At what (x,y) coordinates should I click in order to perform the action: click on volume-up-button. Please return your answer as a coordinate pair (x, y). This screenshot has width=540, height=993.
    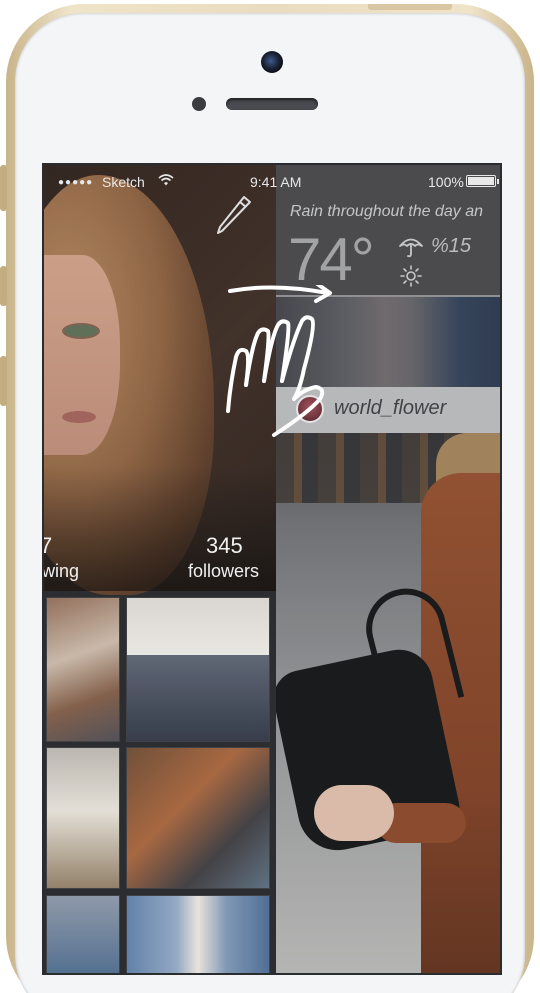
    Looking at the image, I should click on (3, 286).